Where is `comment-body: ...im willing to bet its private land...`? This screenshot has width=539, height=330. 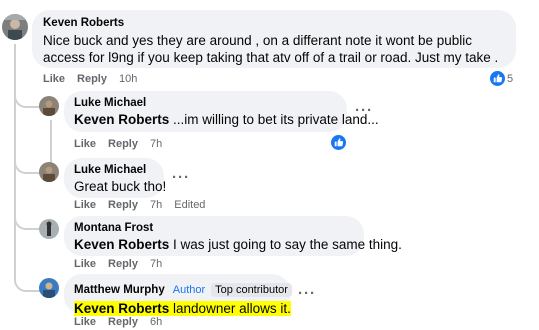 comment-body: ...im willing to bet its private land... is located at coordinates (274, 119).